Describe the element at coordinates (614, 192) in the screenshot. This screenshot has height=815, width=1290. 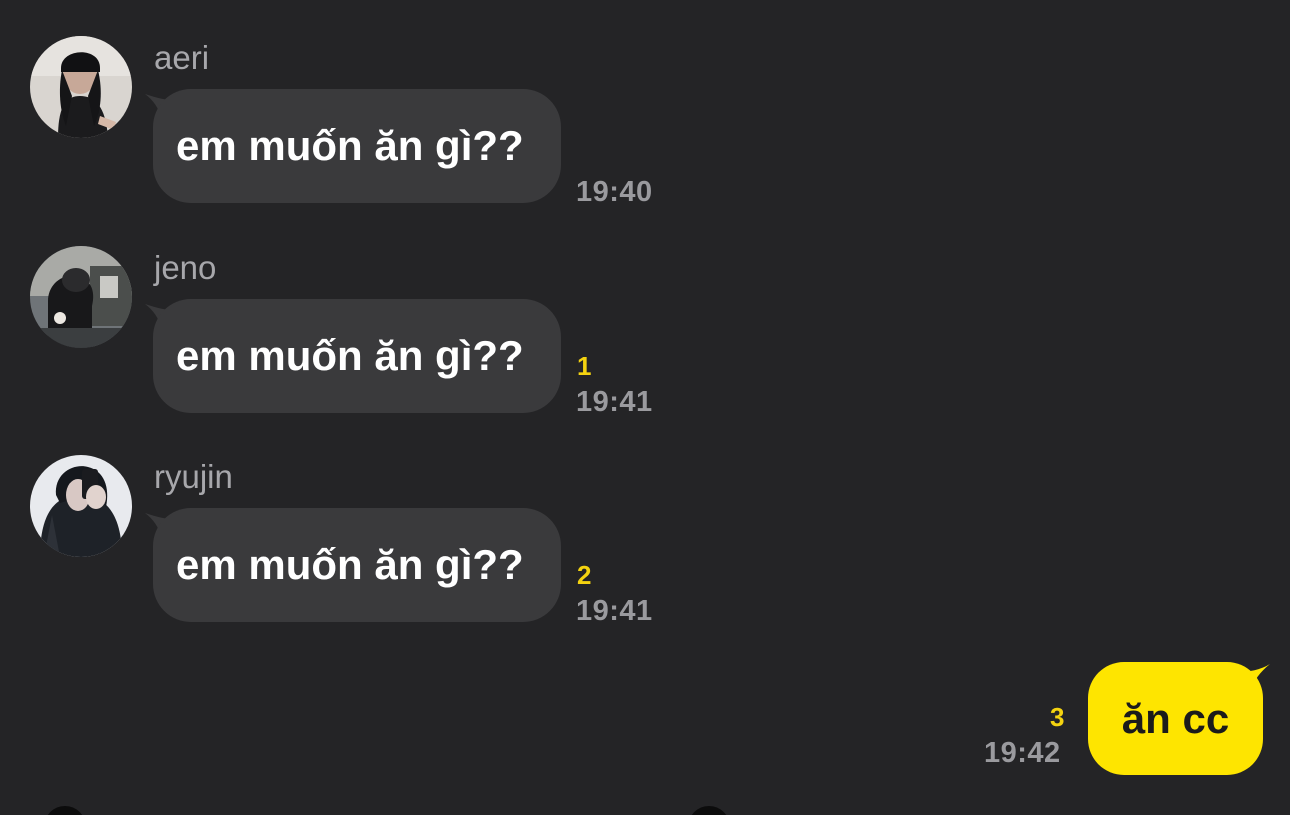
I see `message-time: 19:40` at that location.